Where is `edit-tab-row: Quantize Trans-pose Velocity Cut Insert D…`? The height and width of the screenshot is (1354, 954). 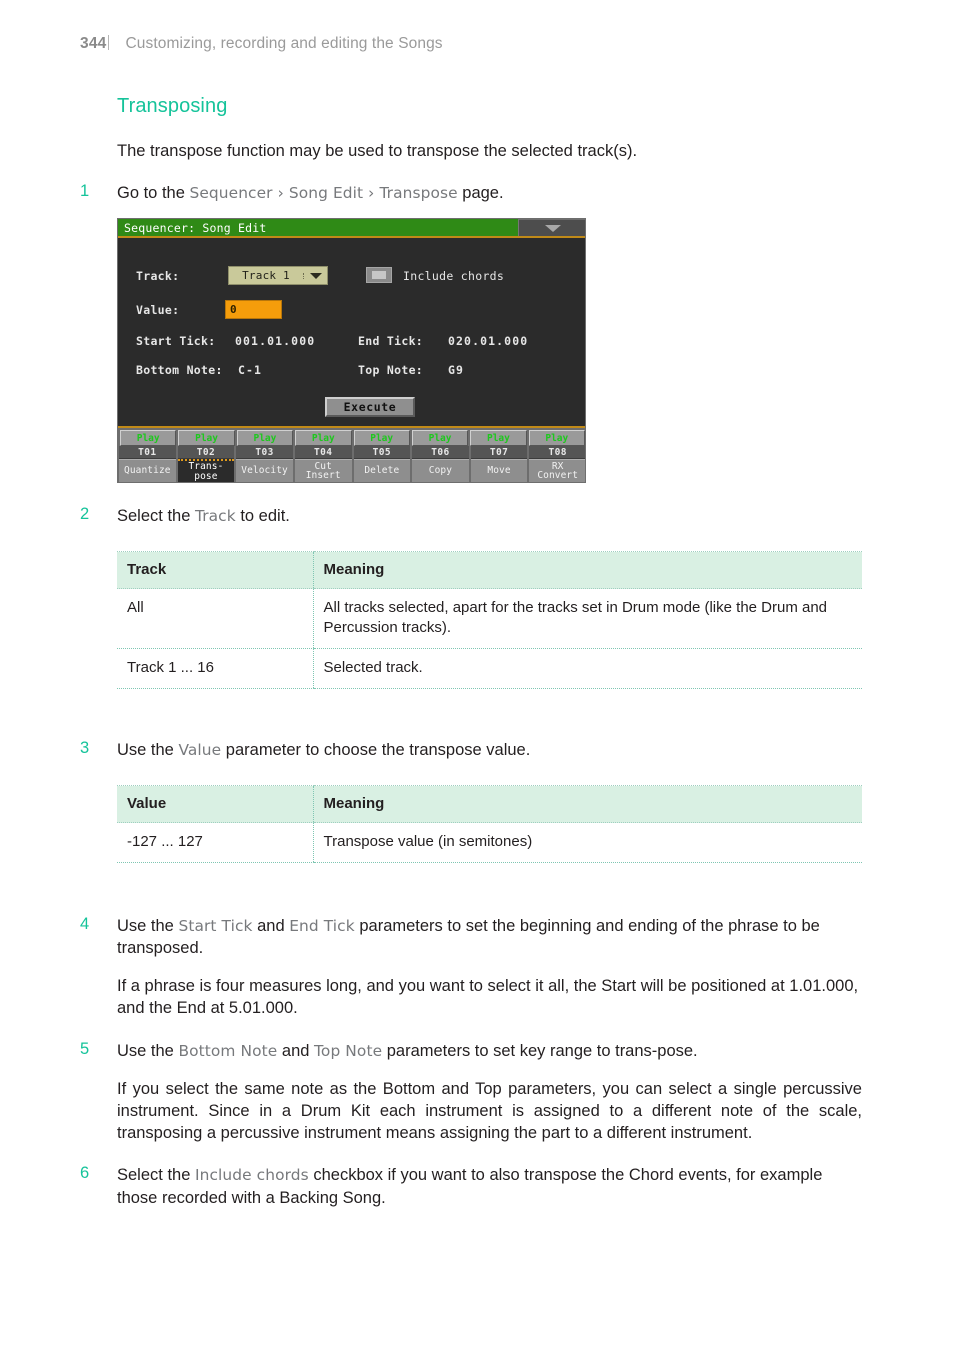
edit-tab-row: Quantize Trans-pose Velocity Cut Insert D… is located at coordinates (351, 471).